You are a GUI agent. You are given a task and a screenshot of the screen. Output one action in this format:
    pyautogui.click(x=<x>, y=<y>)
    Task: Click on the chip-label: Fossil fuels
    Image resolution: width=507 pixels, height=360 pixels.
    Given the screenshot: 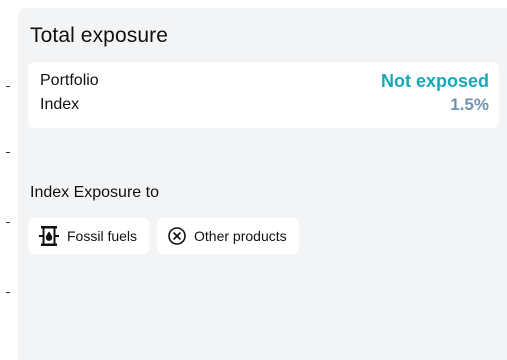 What is the action you would take?
    pyautogui.click(x=102, y=236)
    